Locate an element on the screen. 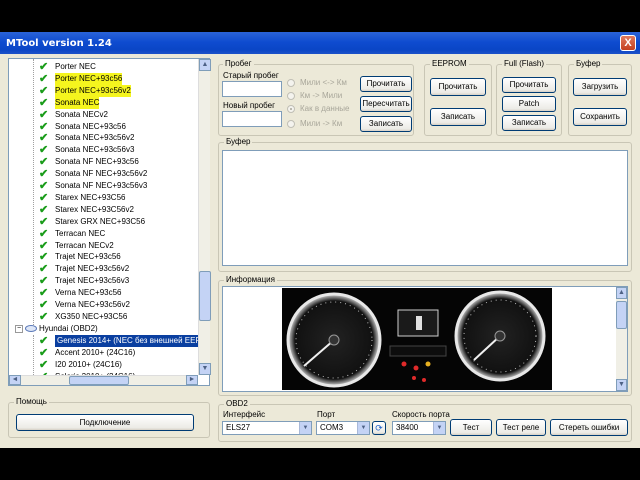  tree-item-label: Sonata NECv2 is located at coordinates (81, 114).